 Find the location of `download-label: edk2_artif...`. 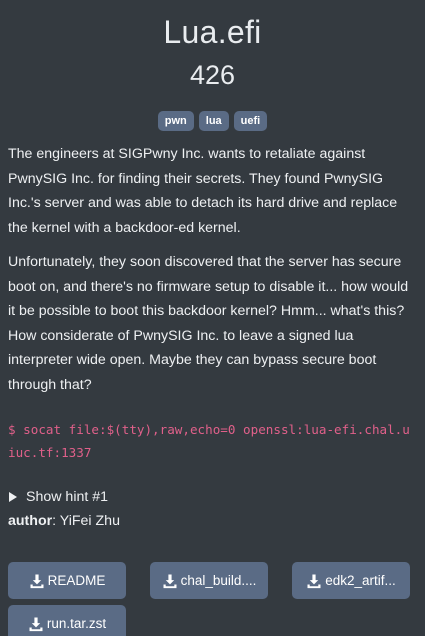

download-label: edk2_artif... is located at coordinates (360, 580).